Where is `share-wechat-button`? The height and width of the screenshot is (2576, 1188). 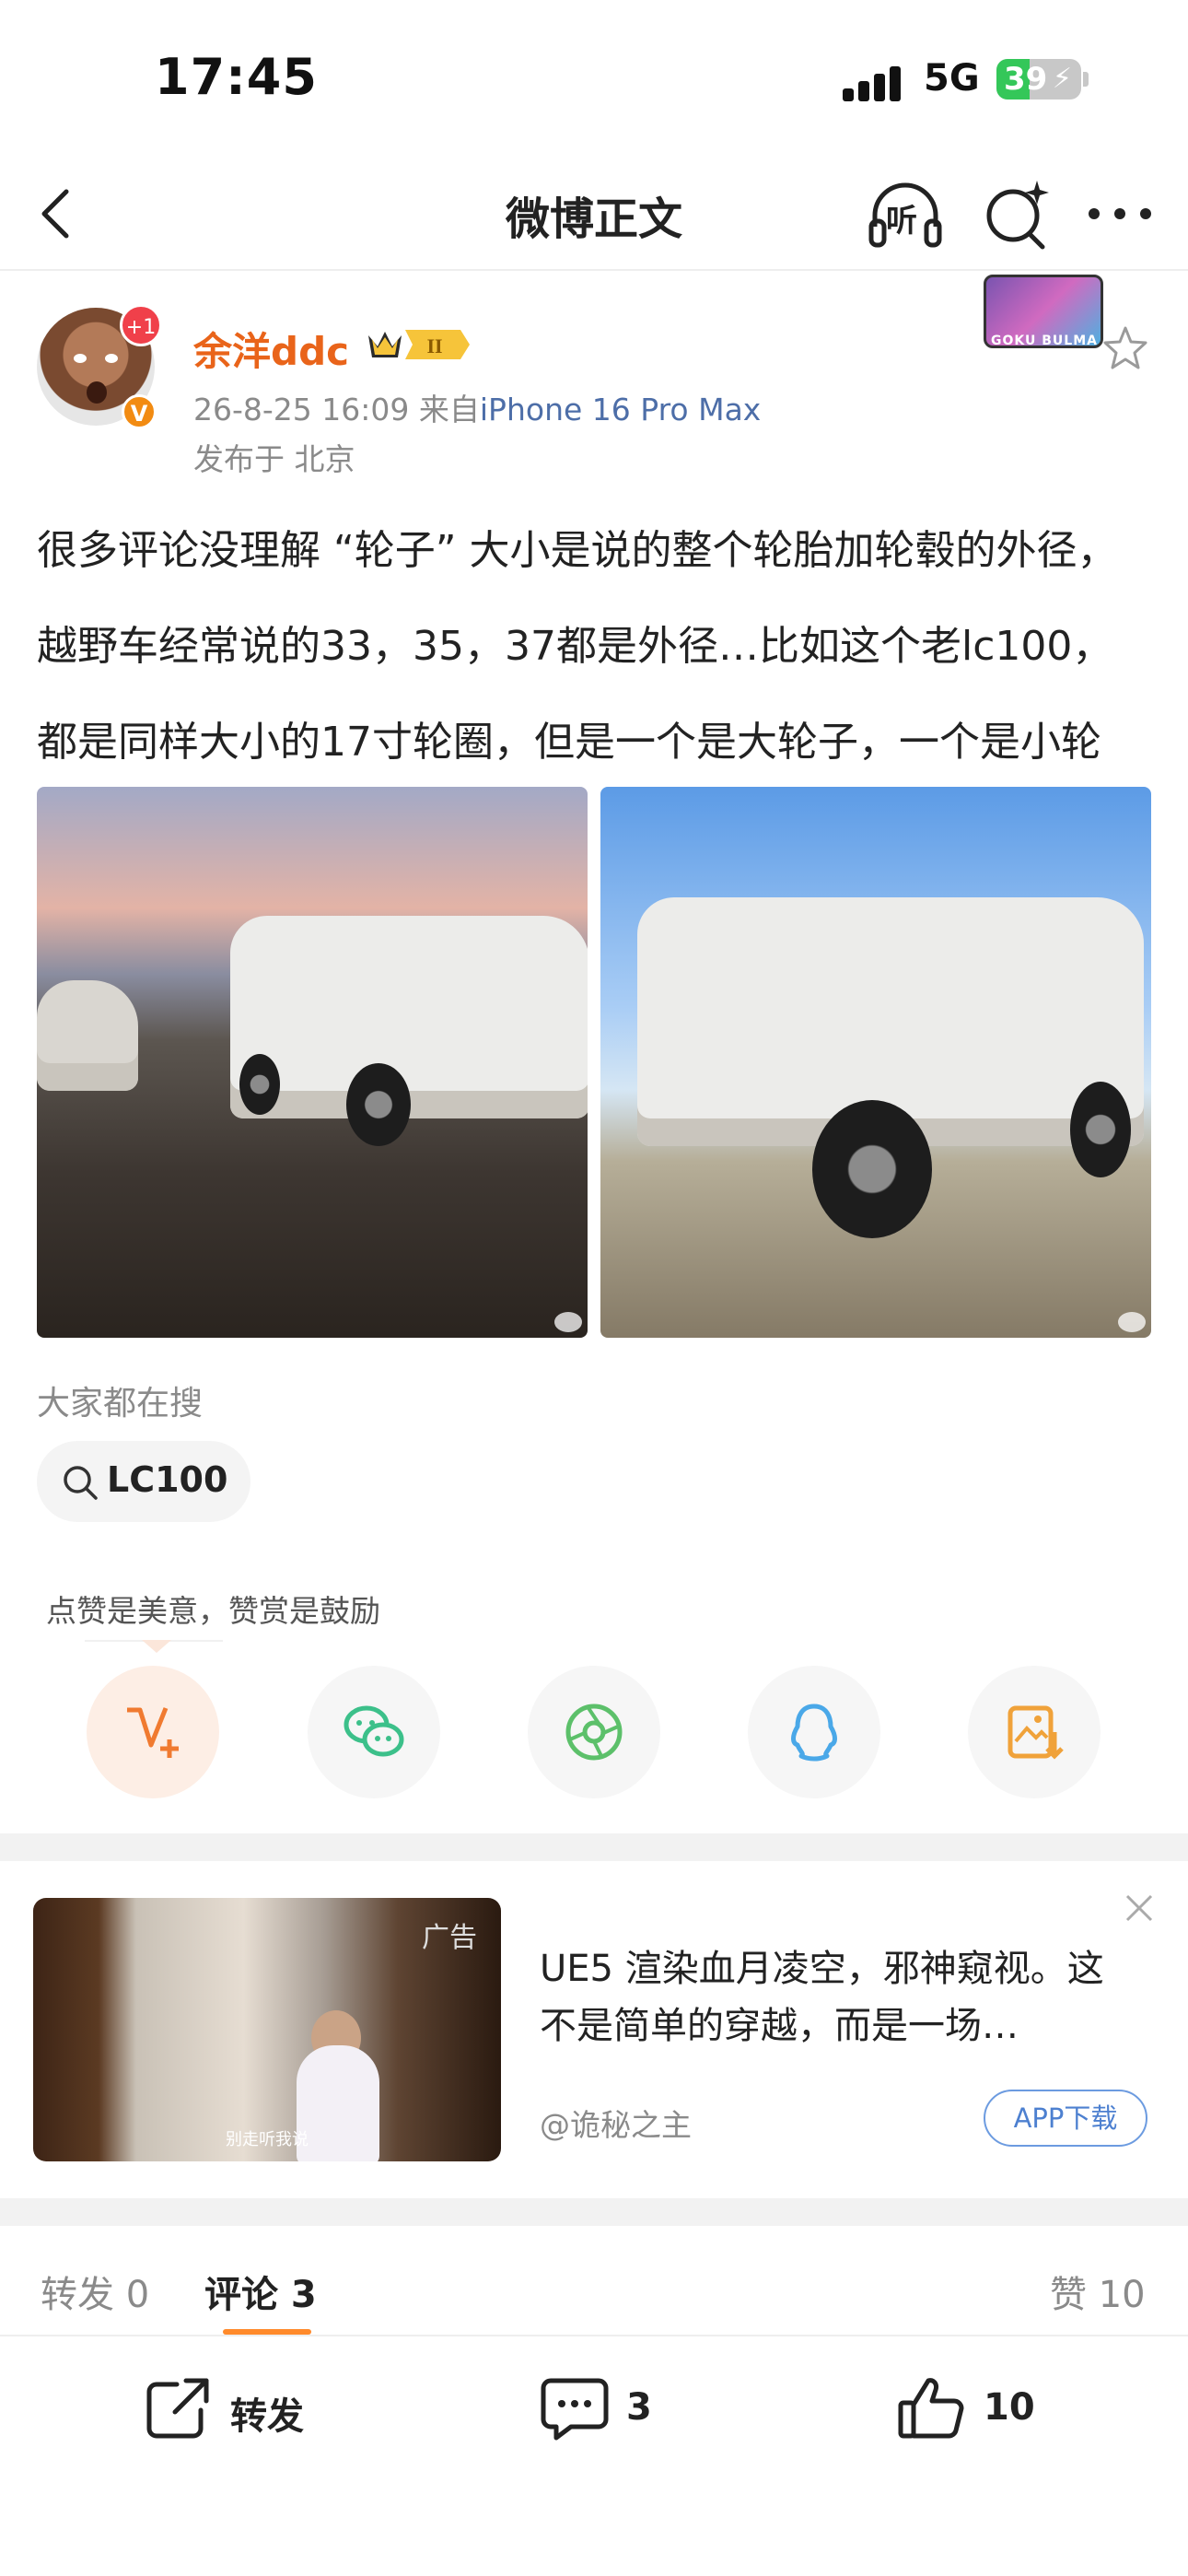 share-wechat-button is located at coordinates (374, 1732).